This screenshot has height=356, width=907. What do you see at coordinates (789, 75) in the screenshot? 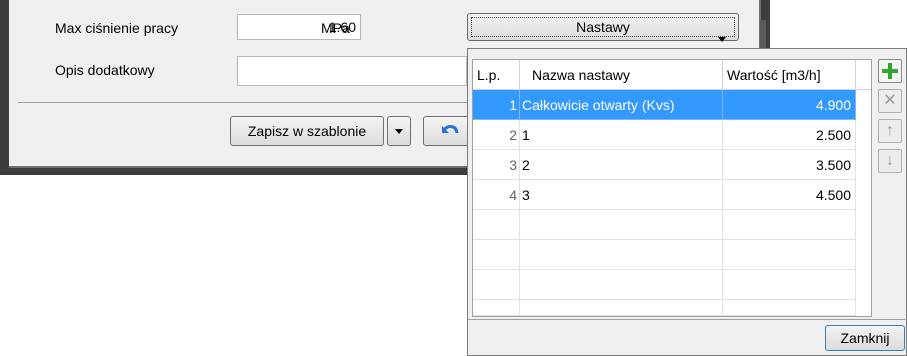
I see `column-header-value: Wartość [m3/h]` at bounding box center [789, 75].